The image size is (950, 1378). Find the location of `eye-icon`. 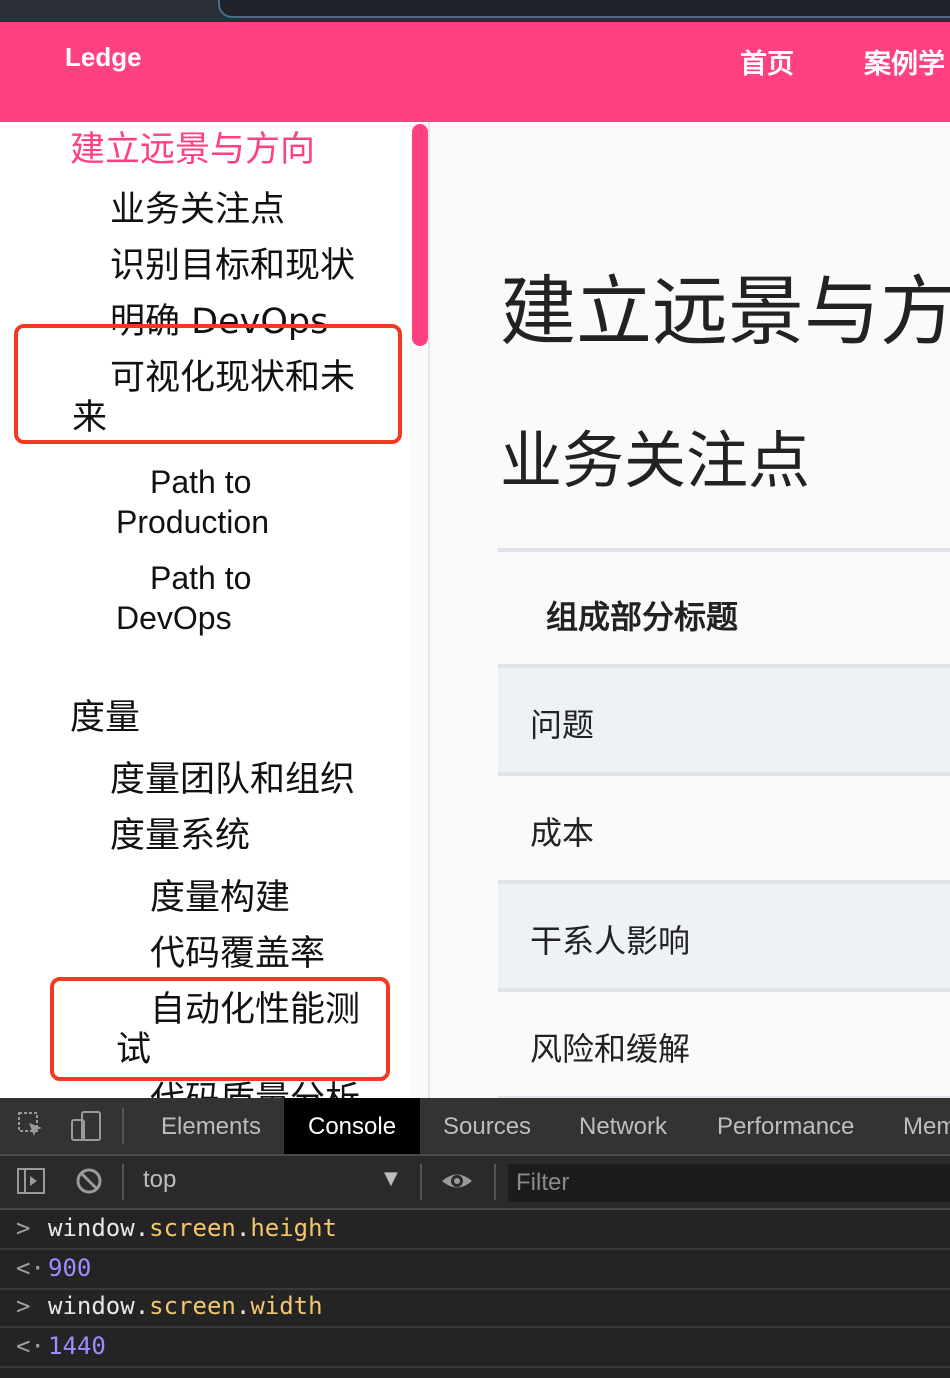

eye-icon is located at coordinates (457, 1185).